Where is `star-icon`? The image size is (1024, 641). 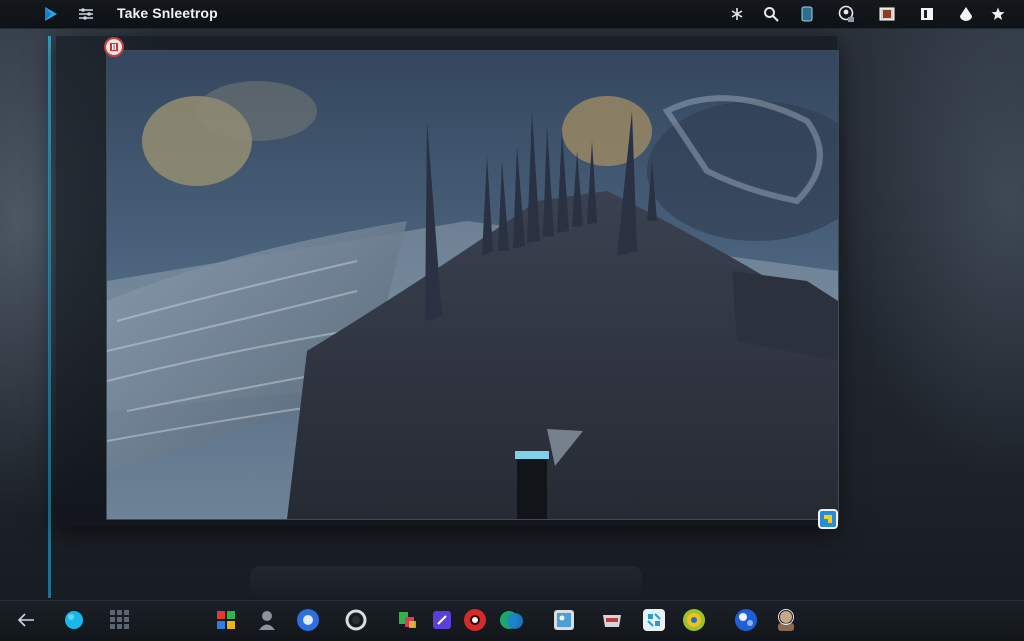 star-icon is located at coordinates (998, 14).